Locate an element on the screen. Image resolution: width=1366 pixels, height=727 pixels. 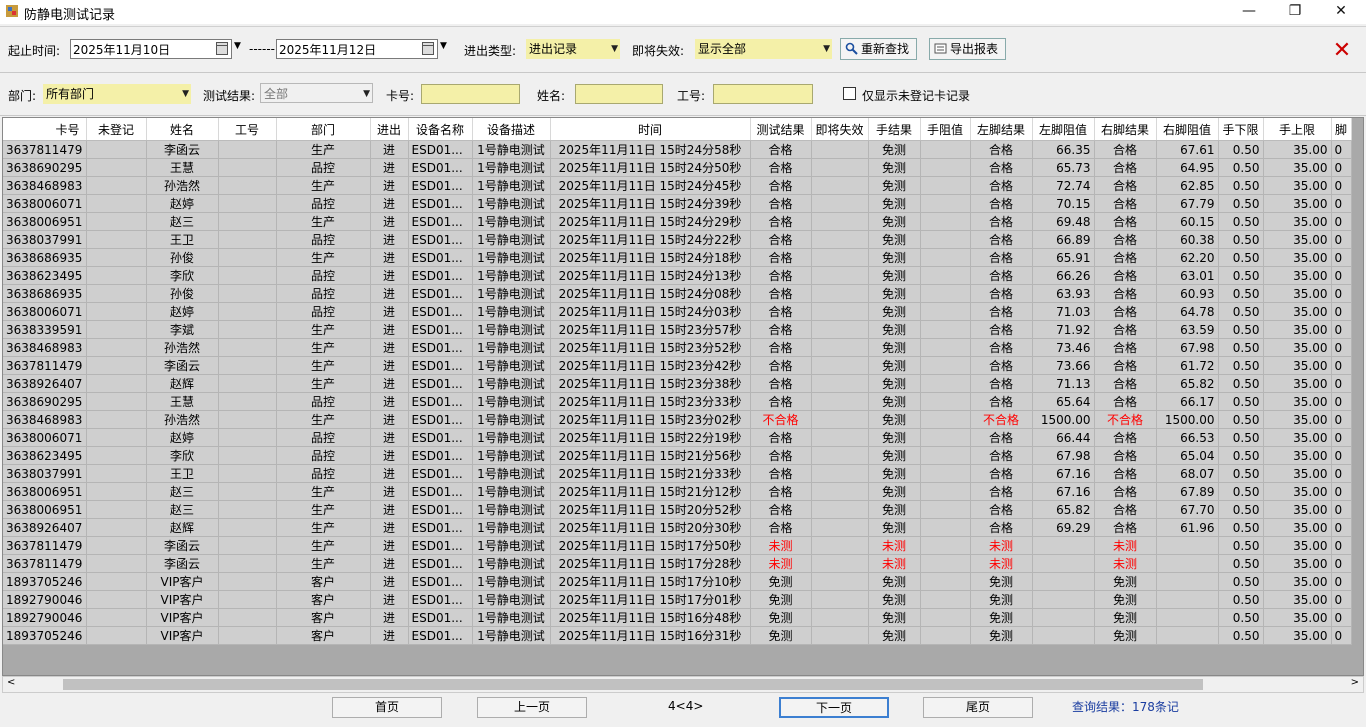
column-header: 手阻值 is located at coordinates (945, 129).